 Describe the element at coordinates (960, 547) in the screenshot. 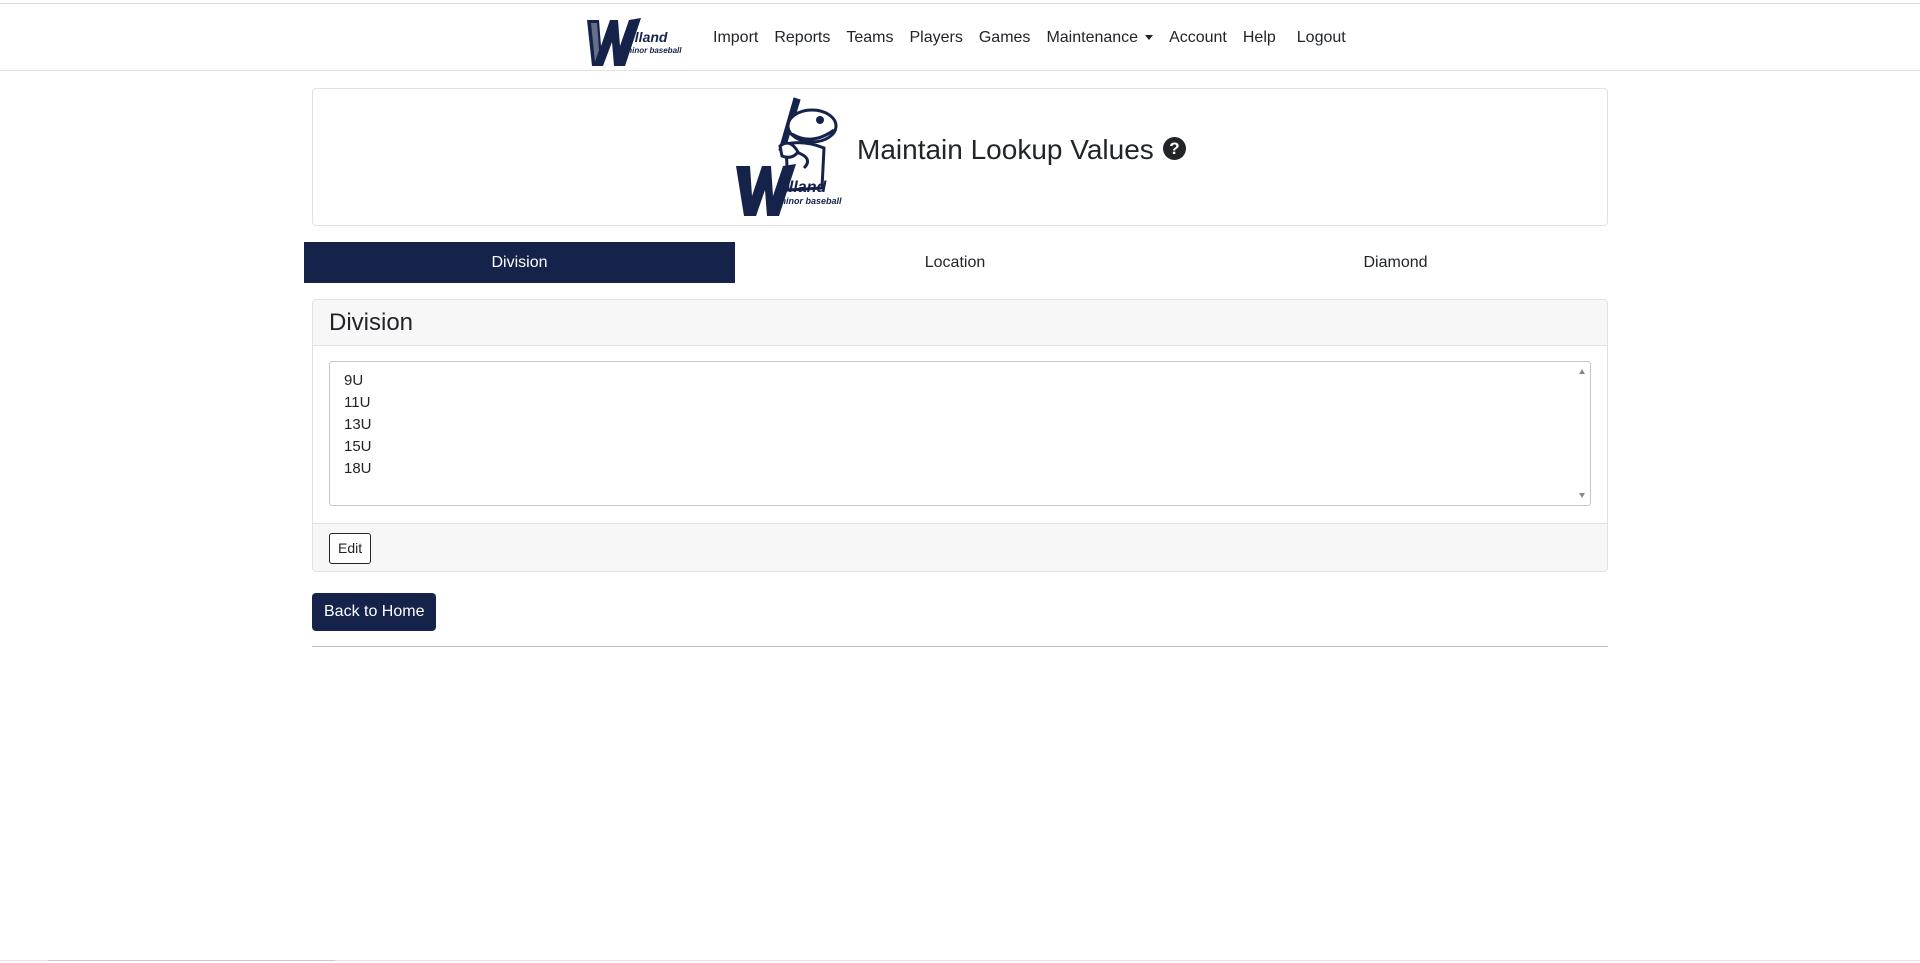

I see `panel-footer: Edit` at that location.